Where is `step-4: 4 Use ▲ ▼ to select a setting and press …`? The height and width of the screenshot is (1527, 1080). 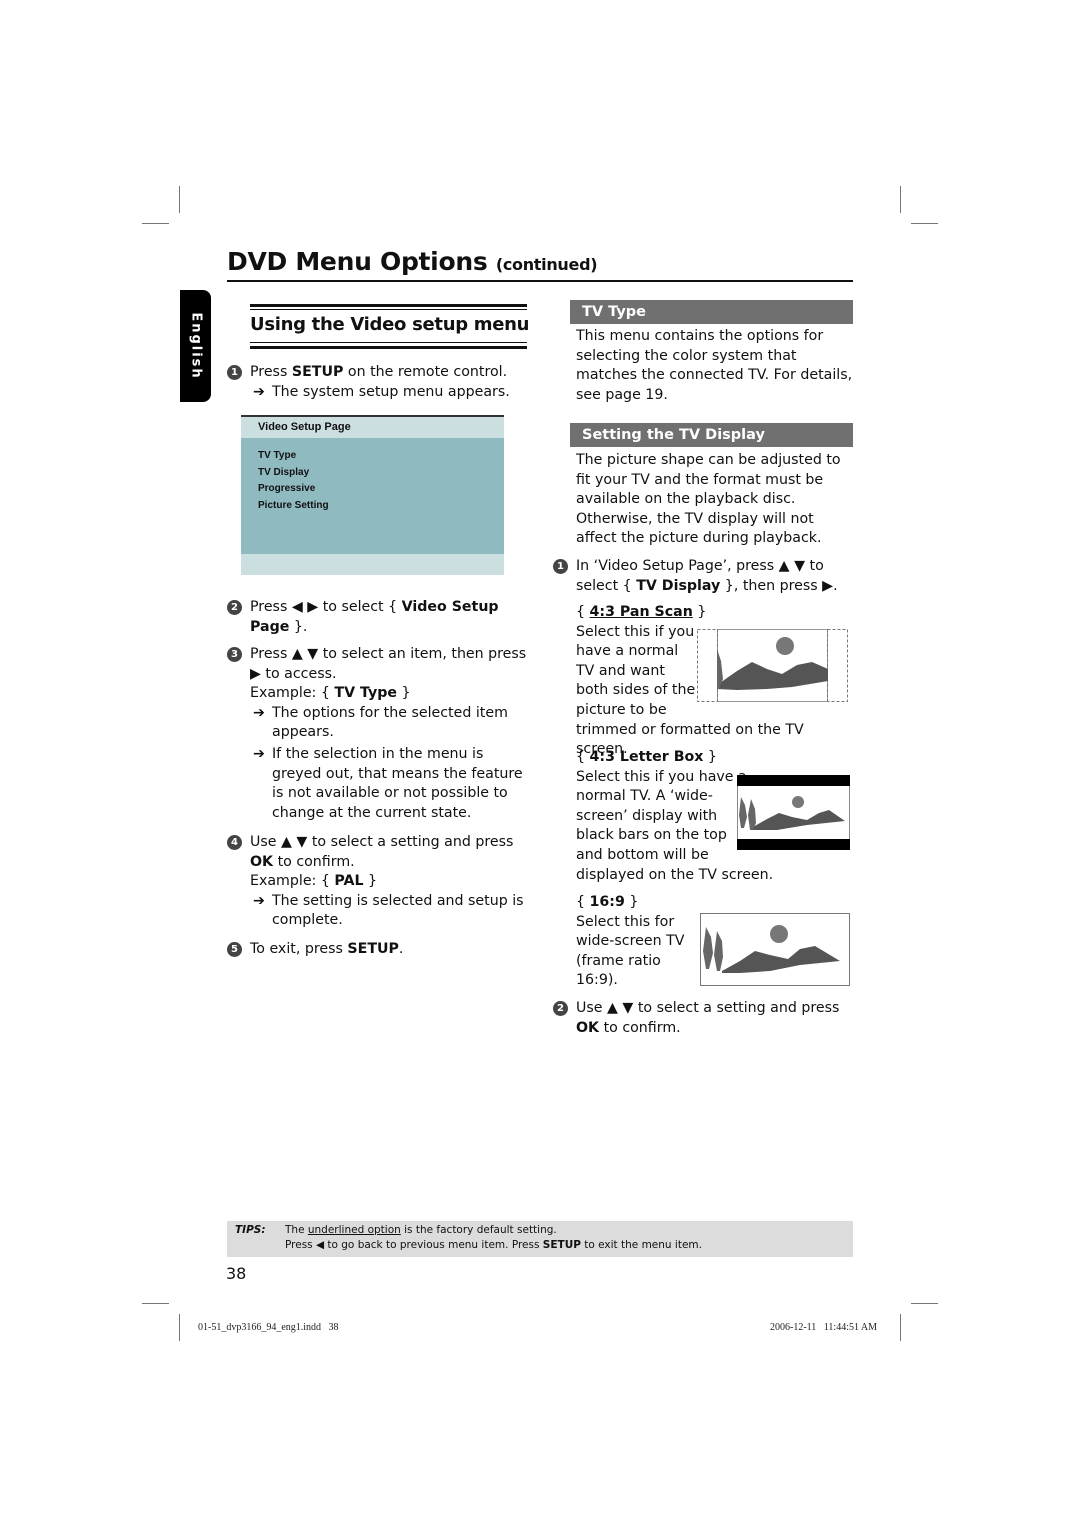 step-4: 4 Use ▲ ▼ to select a setting and press … is located at coordinates (377, 882).